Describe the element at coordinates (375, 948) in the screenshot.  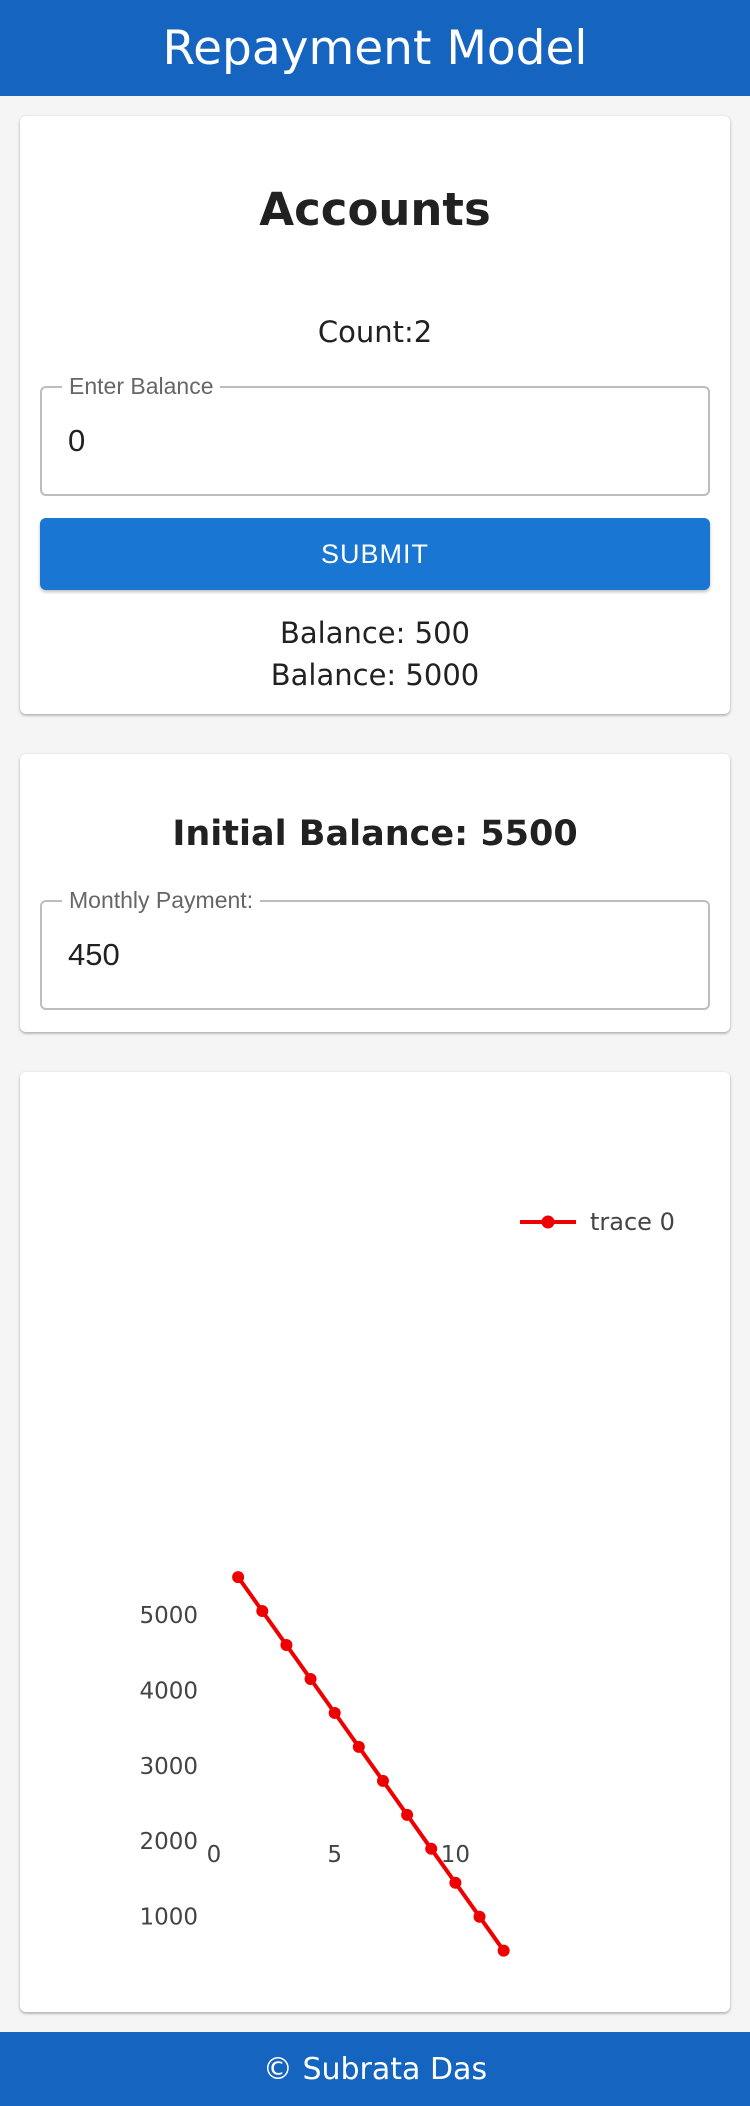
I see `monthly-payment-field: Monthly Payment: 450` at that location.